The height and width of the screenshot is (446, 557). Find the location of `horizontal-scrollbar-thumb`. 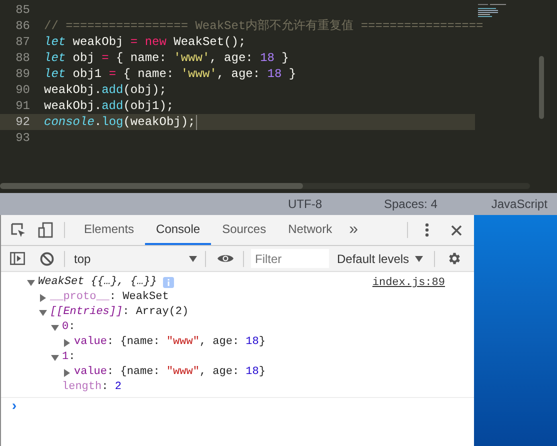

horizontal-scrollbar-thumb is located at coordinates (151, 186).